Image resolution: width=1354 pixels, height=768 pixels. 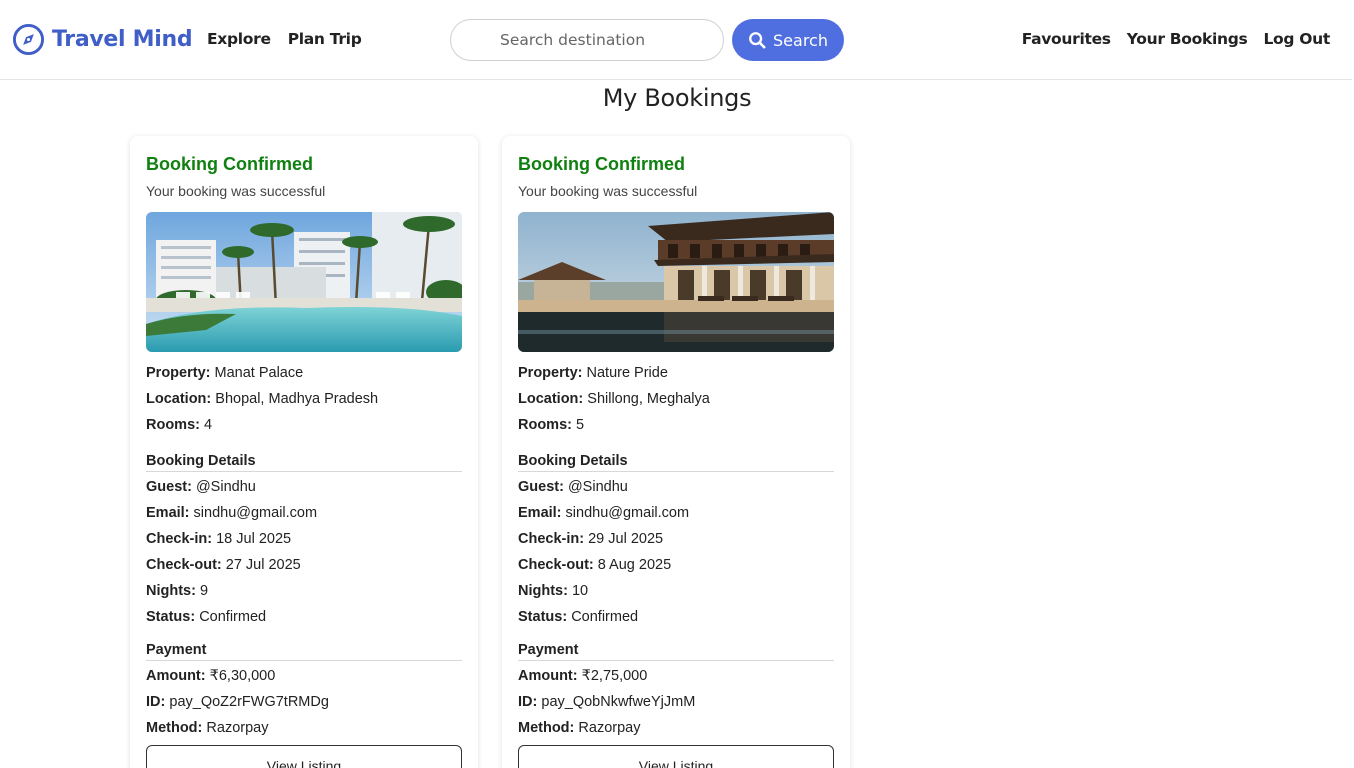 I want to click on amount-value: ₹6,30,000, so click(x=242, y=676).